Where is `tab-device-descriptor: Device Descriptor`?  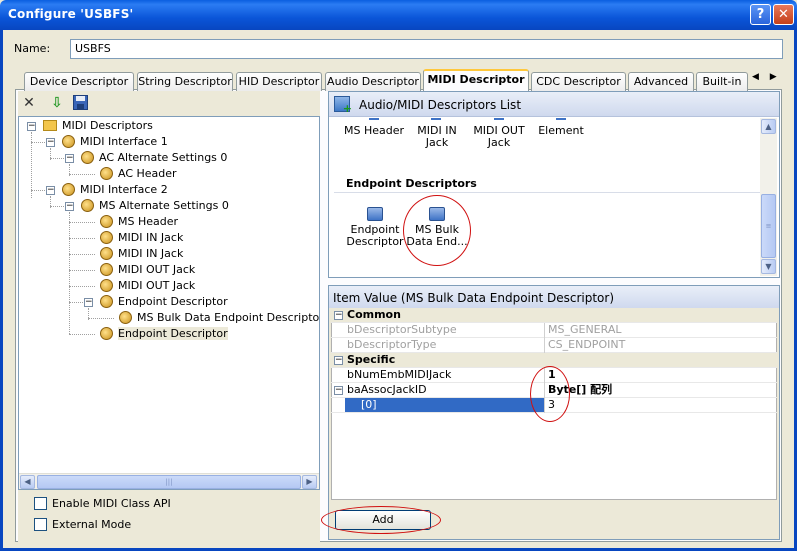
tab-device-descriptor: Device Descriptor is located at coordinates (79, 81).